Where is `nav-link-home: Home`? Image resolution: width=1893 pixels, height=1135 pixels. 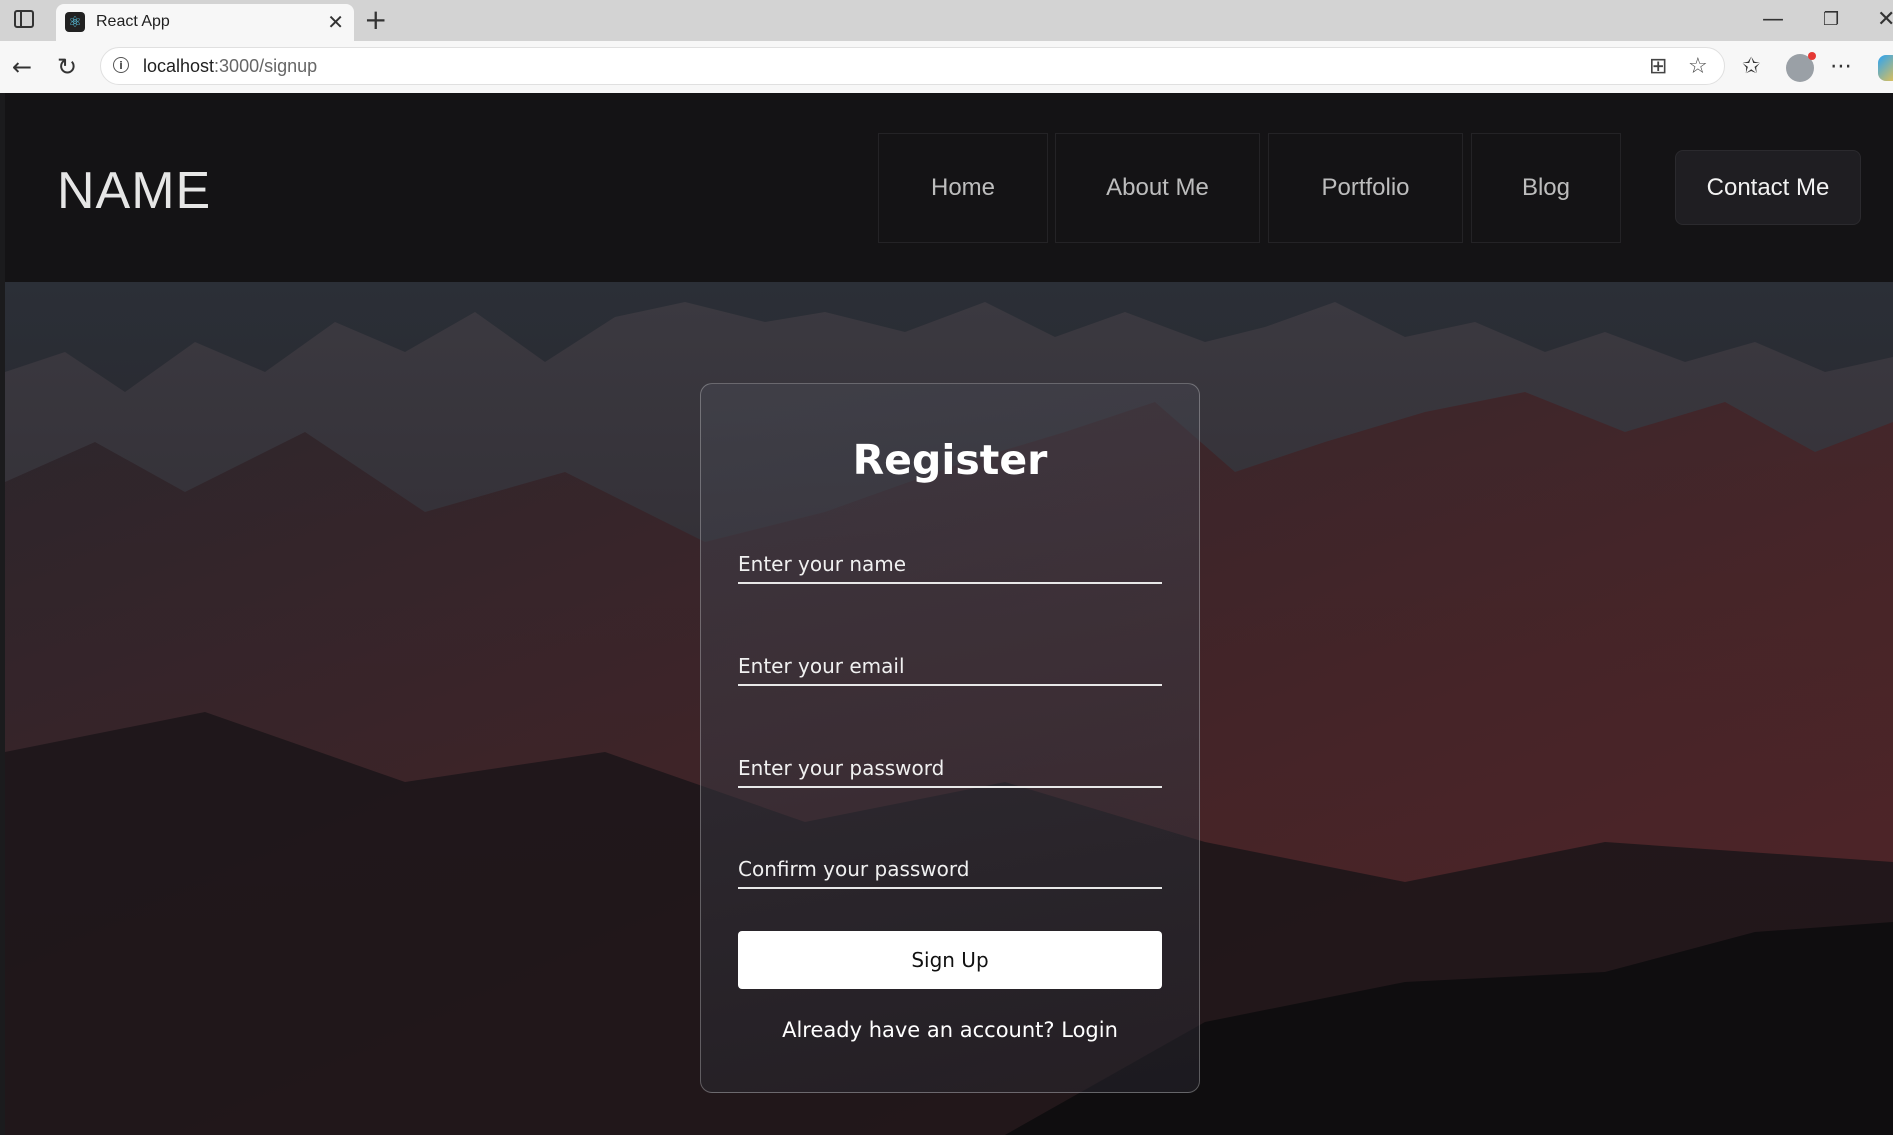
nav-link-home: Home is located at coordinates (963, 188).